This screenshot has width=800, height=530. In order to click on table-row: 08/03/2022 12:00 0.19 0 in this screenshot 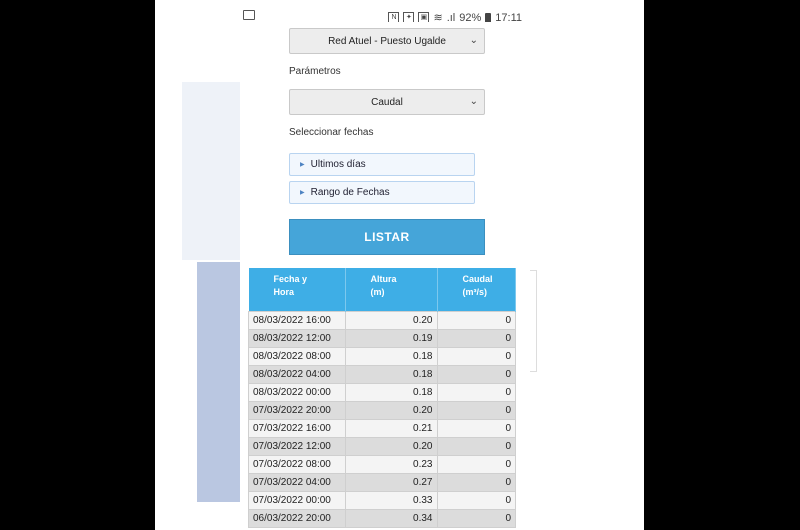, I will do `click(382, 338)`.